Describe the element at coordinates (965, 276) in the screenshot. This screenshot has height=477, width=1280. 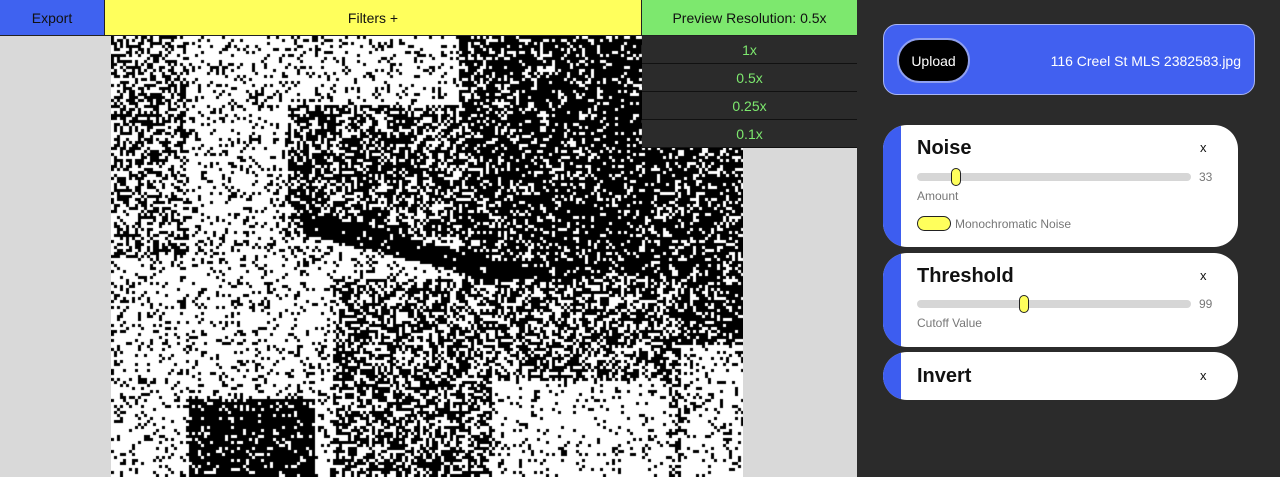
I see `filter-title: Threshold` at that location.